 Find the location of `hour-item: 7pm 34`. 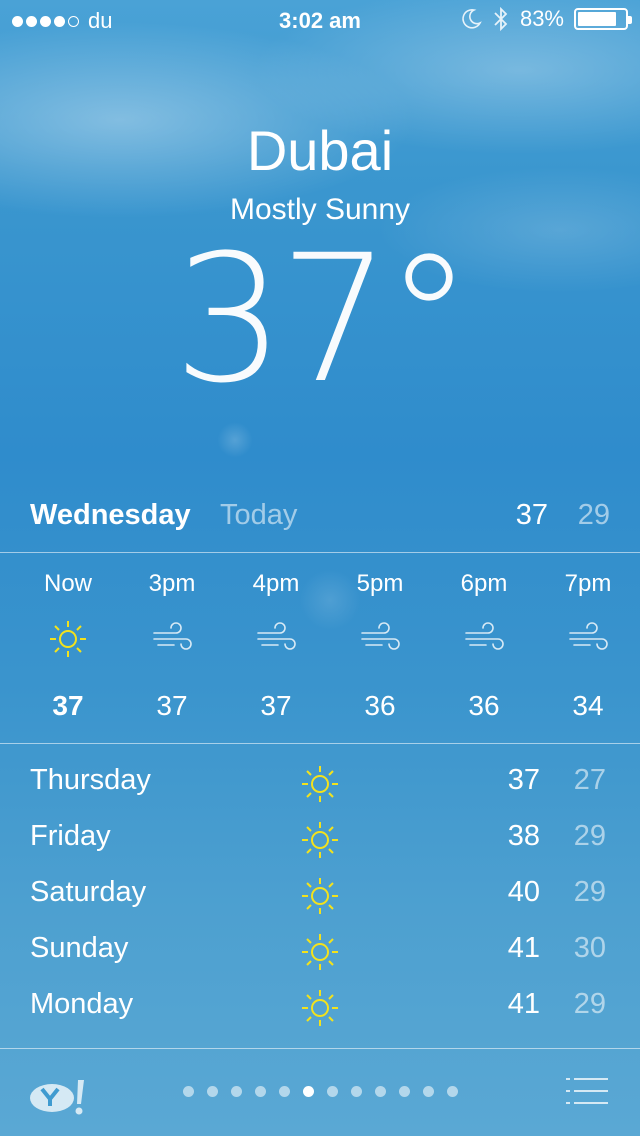

hour-item: 7pm 34 is located at coordinates (588, 646).